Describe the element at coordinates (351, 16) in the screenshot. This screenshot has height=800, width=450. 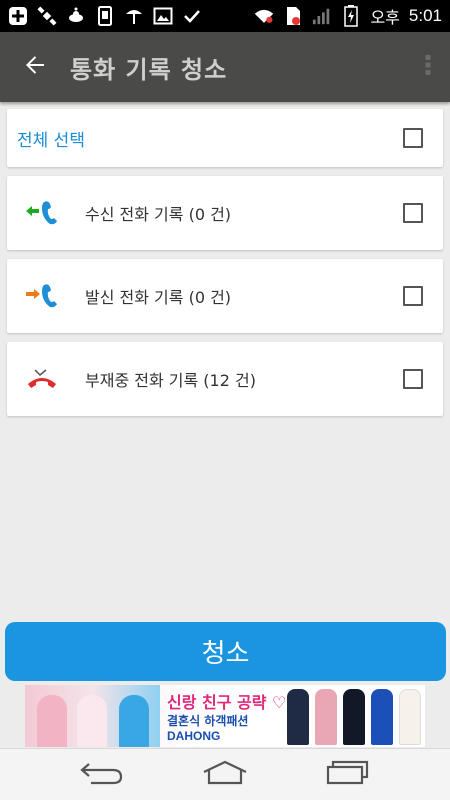
I see `battery-icon` at that location.